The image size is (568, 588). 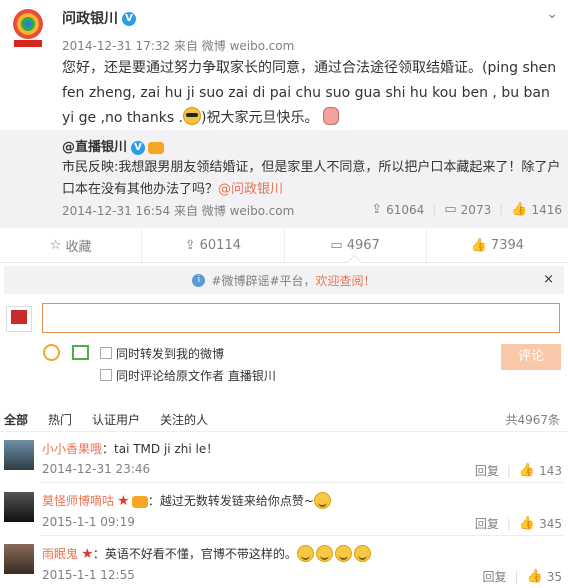 I want to click on comment-filter-tabs: 全部 热门 认证用户 关注的人, so click(x=116, y=419).